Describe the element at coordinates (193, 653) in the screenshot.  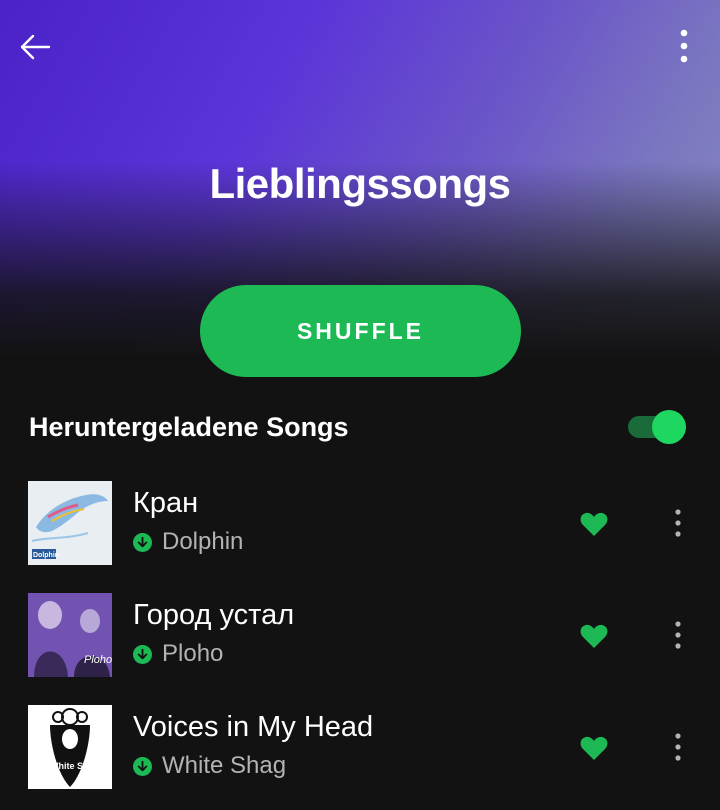
I see `track-artist: Ploho` at that location.